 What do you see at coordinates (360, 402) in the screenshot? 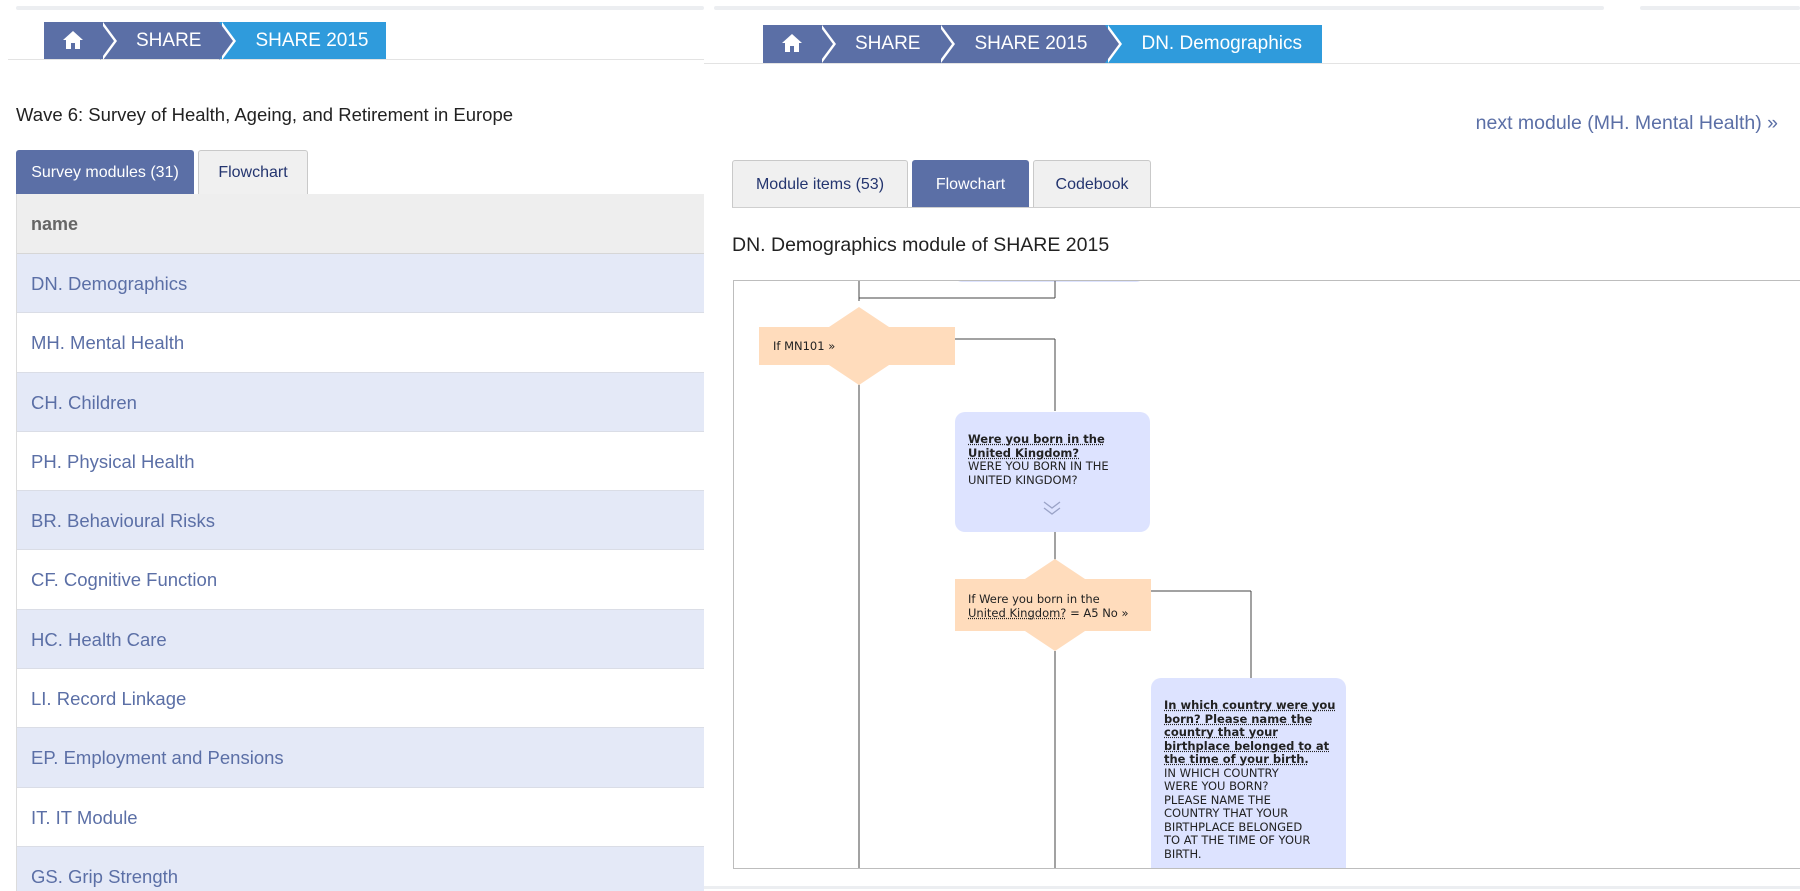
I see `table-row: CH. Children` at bounding box center [360, 402].